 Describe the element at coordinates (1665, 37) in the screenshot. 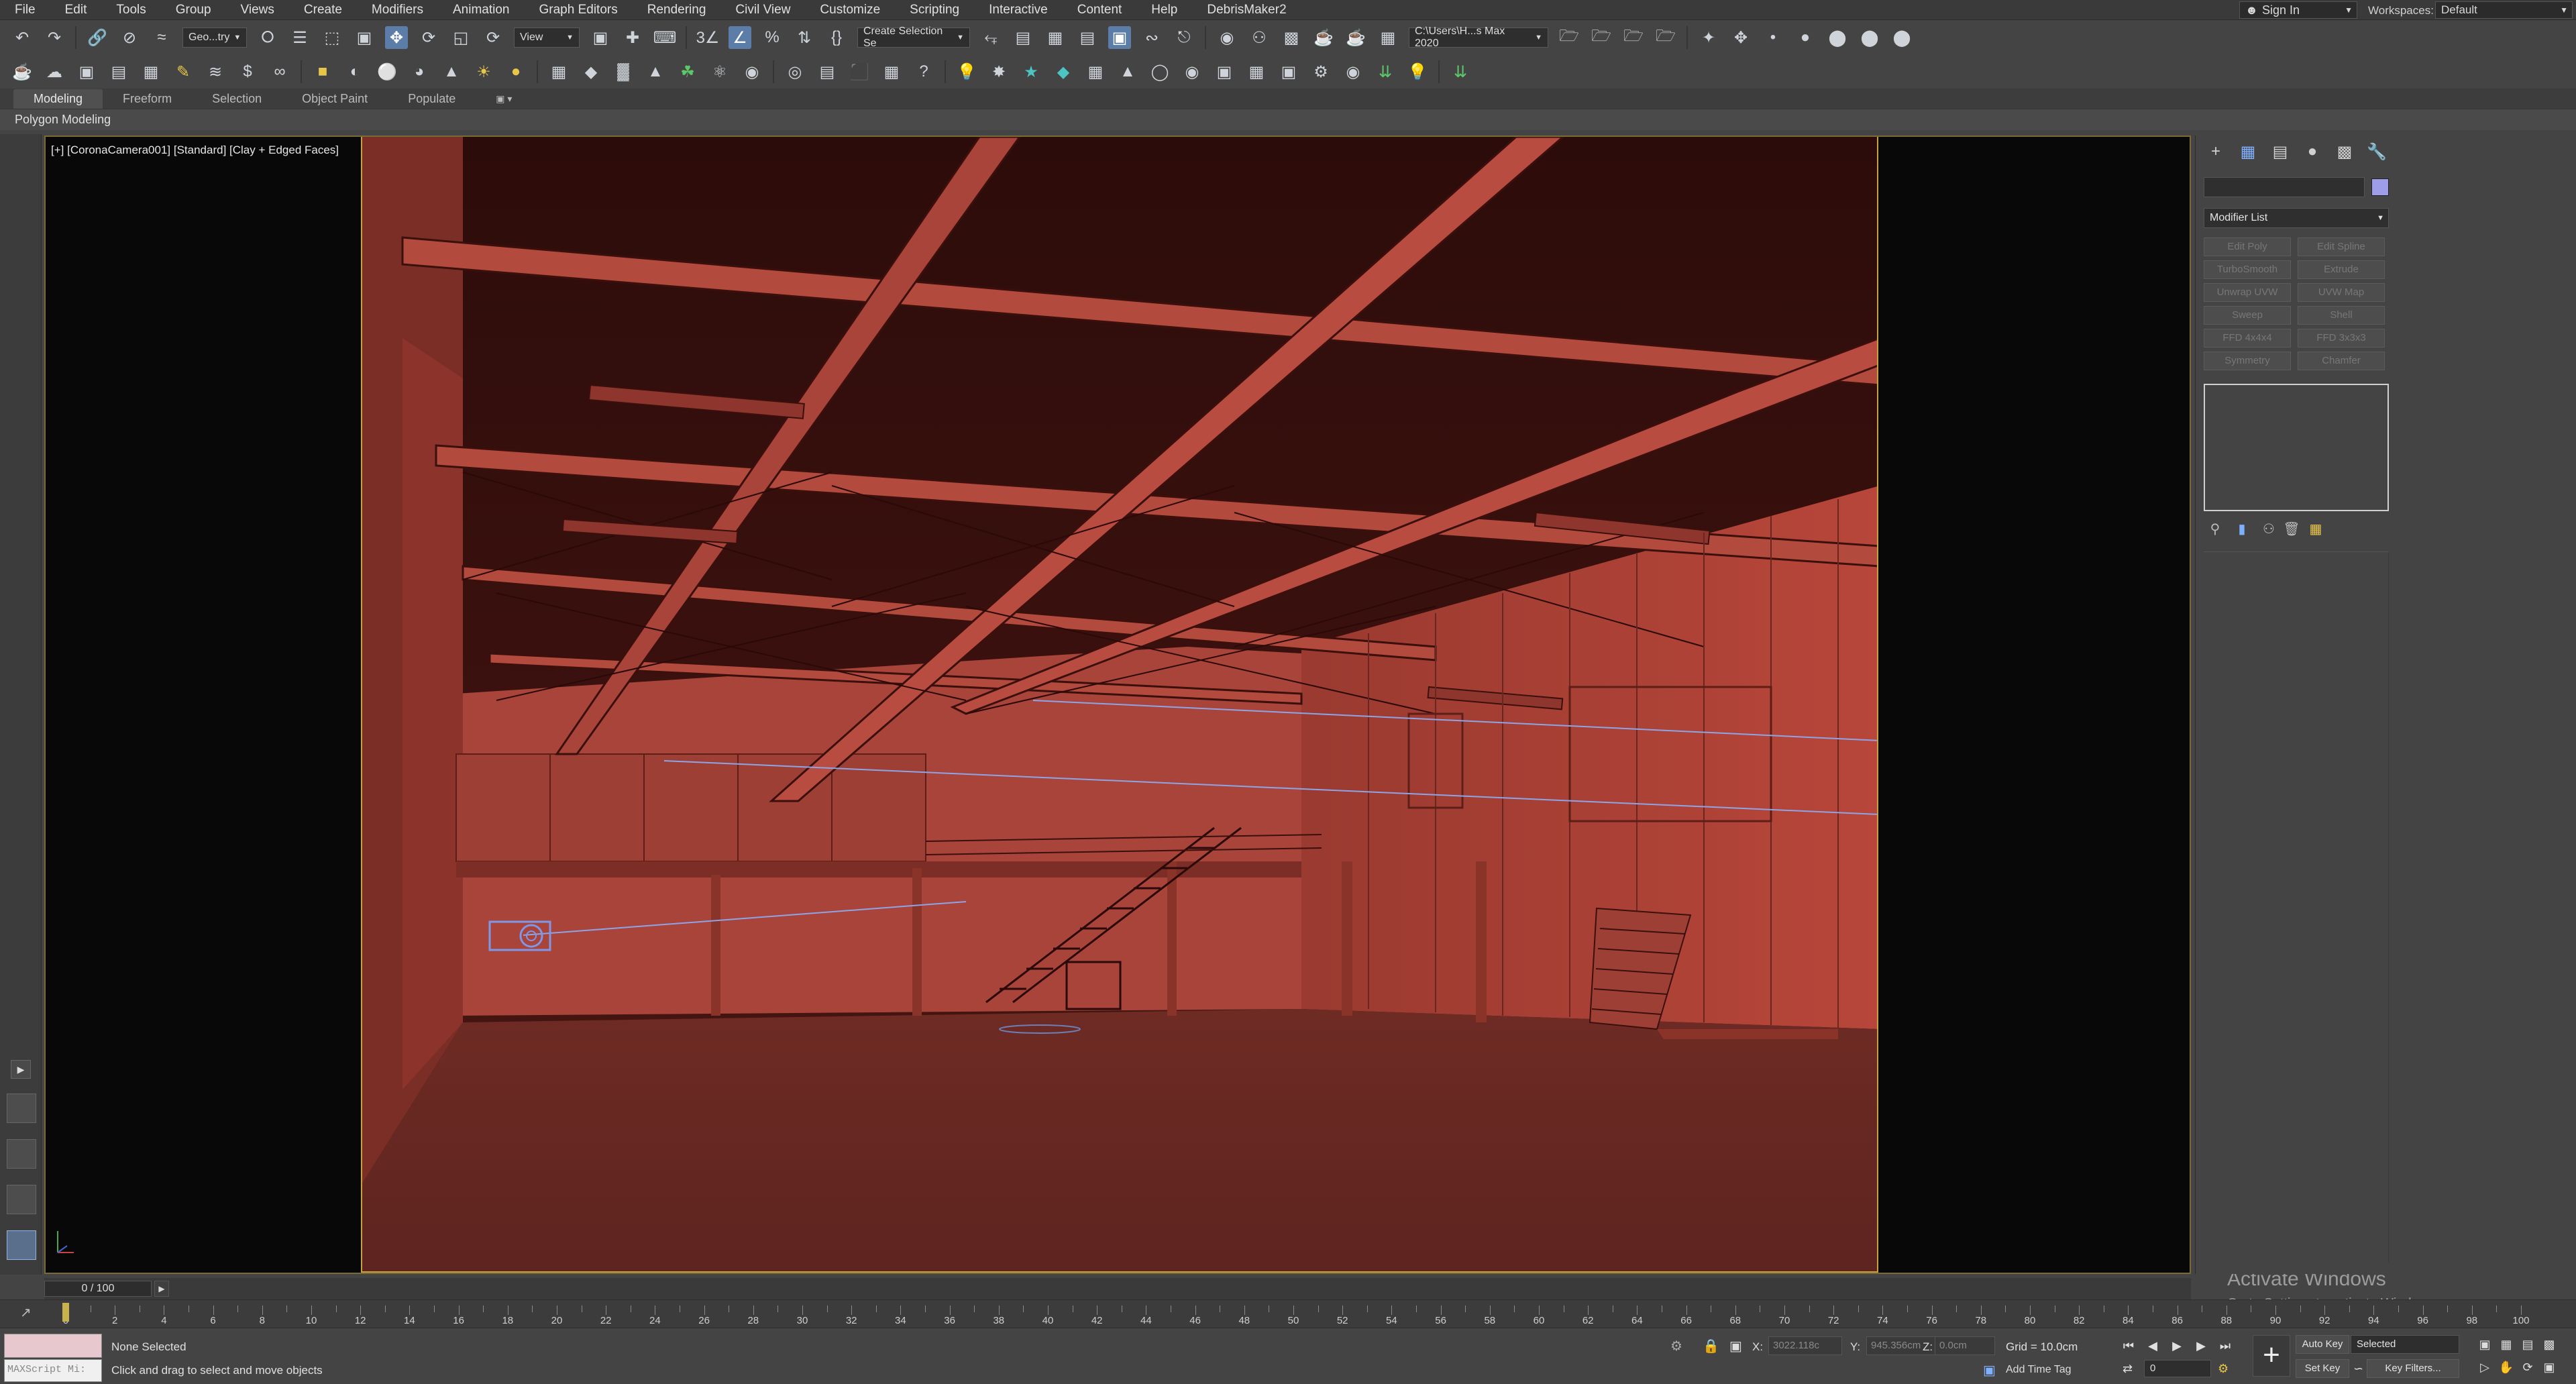

I see `project-empty-icon: 🗁` at that location.